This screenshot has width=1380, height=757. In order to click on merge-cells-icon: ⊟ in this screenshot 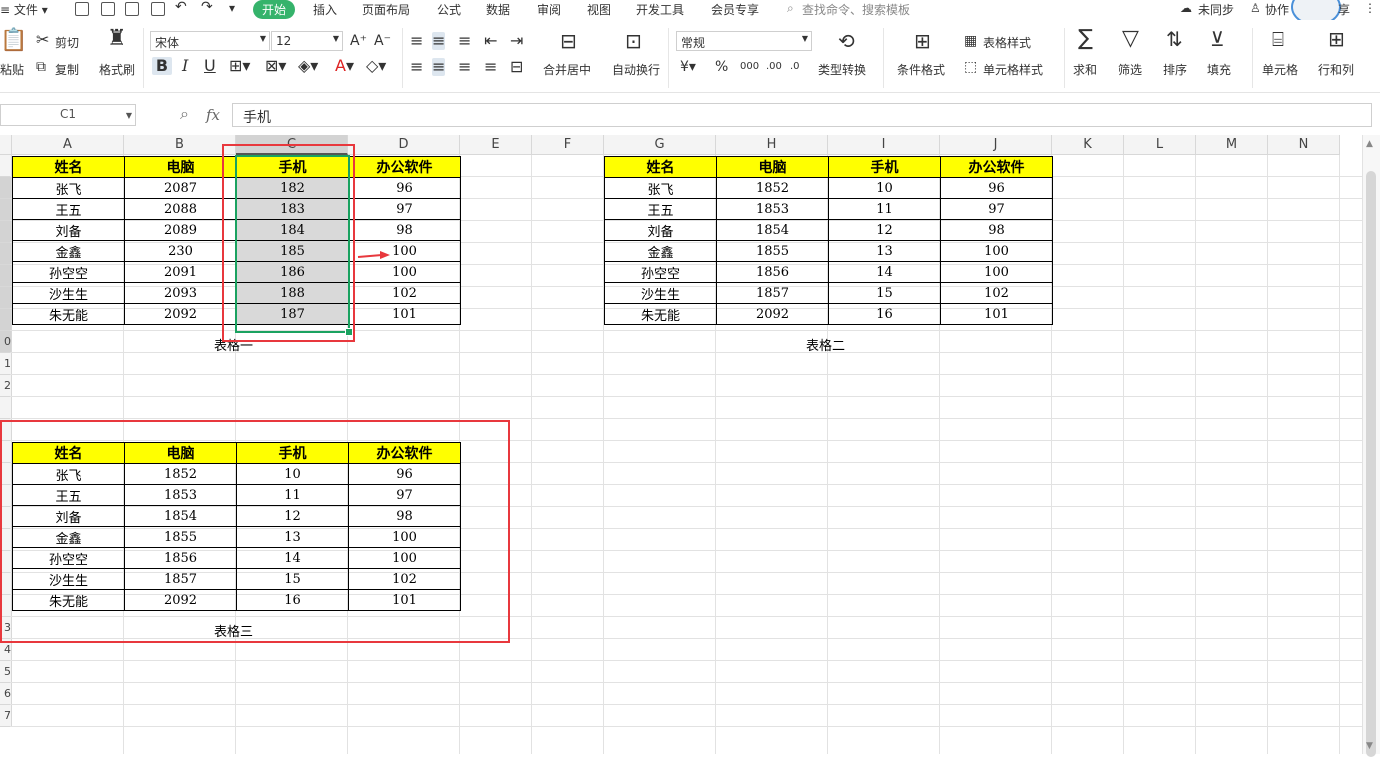, I will do `click(568, 41)`.